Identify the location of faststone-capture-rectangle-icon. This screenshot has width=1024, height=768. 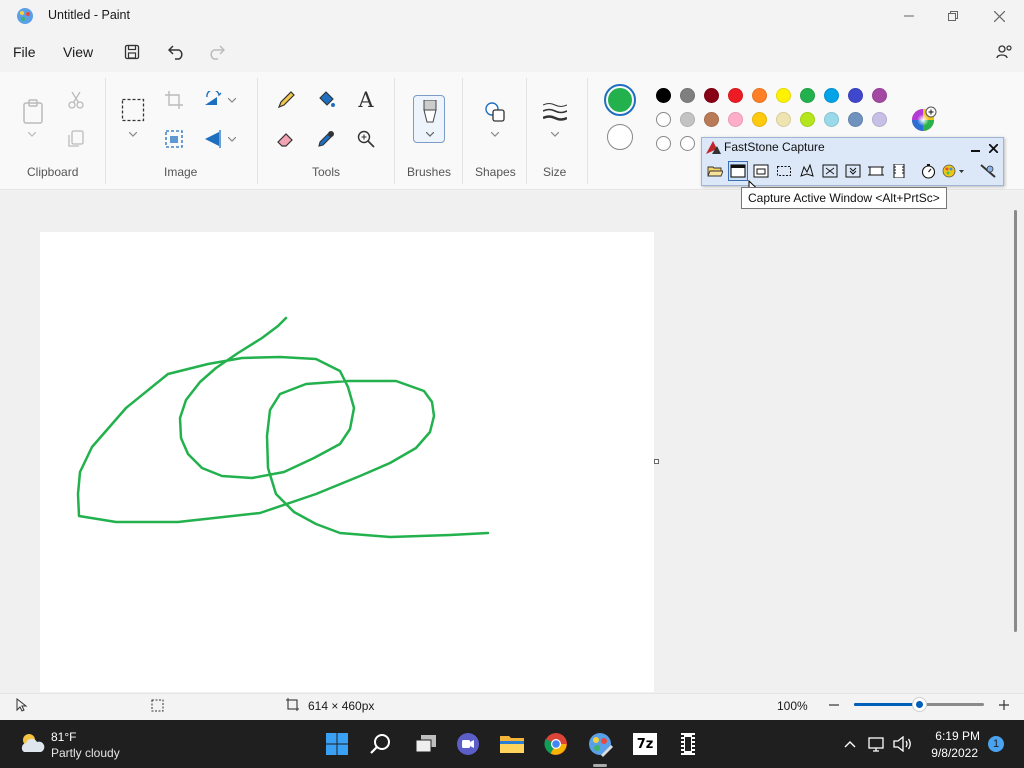
(784, 171).